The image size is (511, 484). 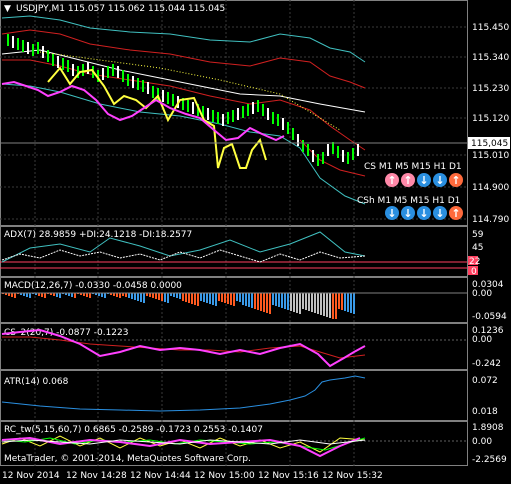 What do you see at coordinates (485, 412) in the screenshot?
I see `svg-text: 0.018` at bounding box center [485, 412].